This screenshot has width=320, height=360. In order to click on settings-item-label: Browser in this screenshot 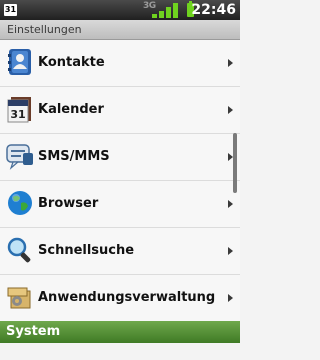, I will do `click(68, 203)`.